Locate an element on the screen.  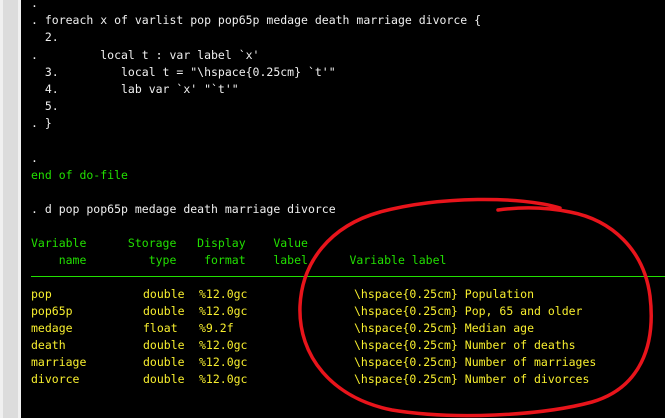
var-format: %9.2f is located at coordinates (216, 328).